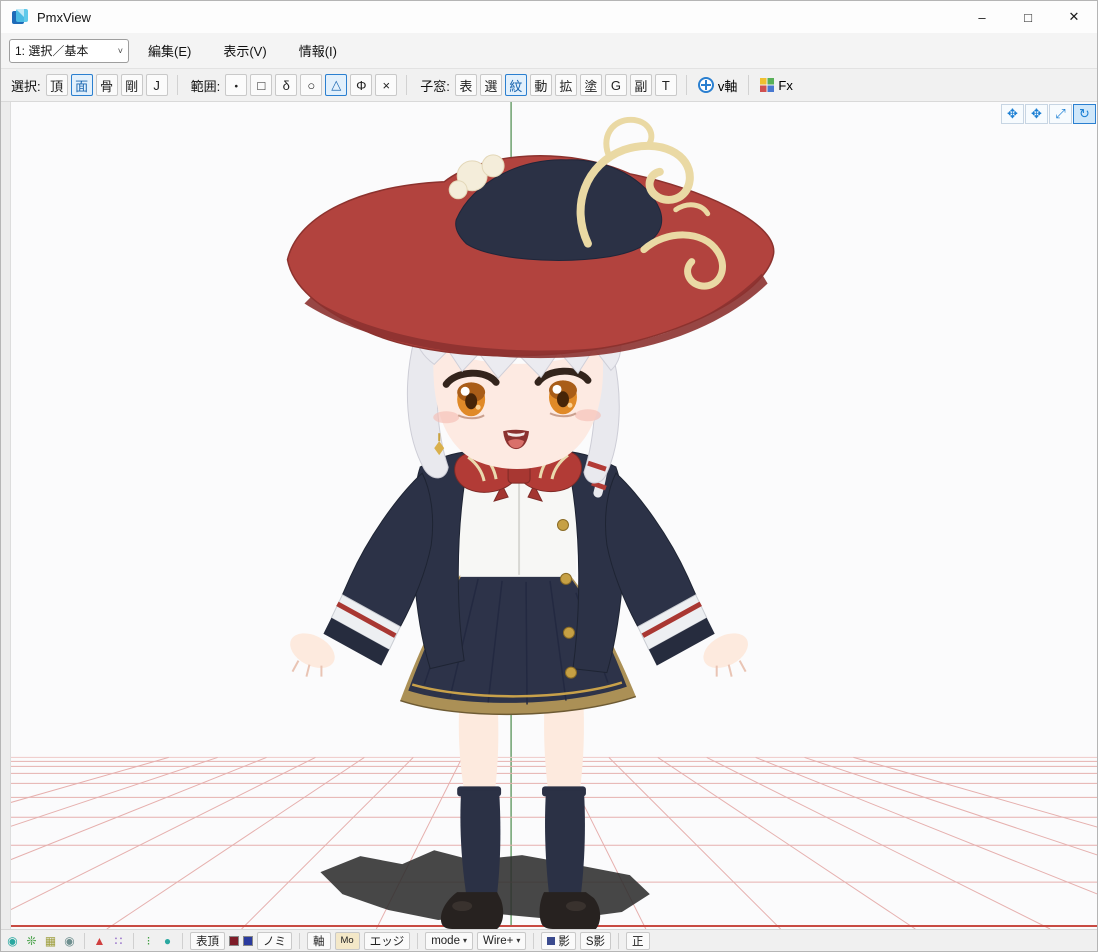  What do you see at coordinates (131, 85) in the screenshot?
I see `select-rigid-button: 剛` at bounding box center [131, 85].